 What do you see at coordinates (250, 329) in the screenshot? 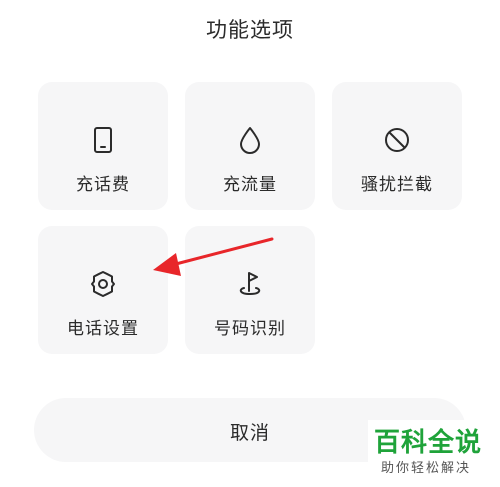
I see `number-identify-label: 号码识别` at bounding box center [250, 329].